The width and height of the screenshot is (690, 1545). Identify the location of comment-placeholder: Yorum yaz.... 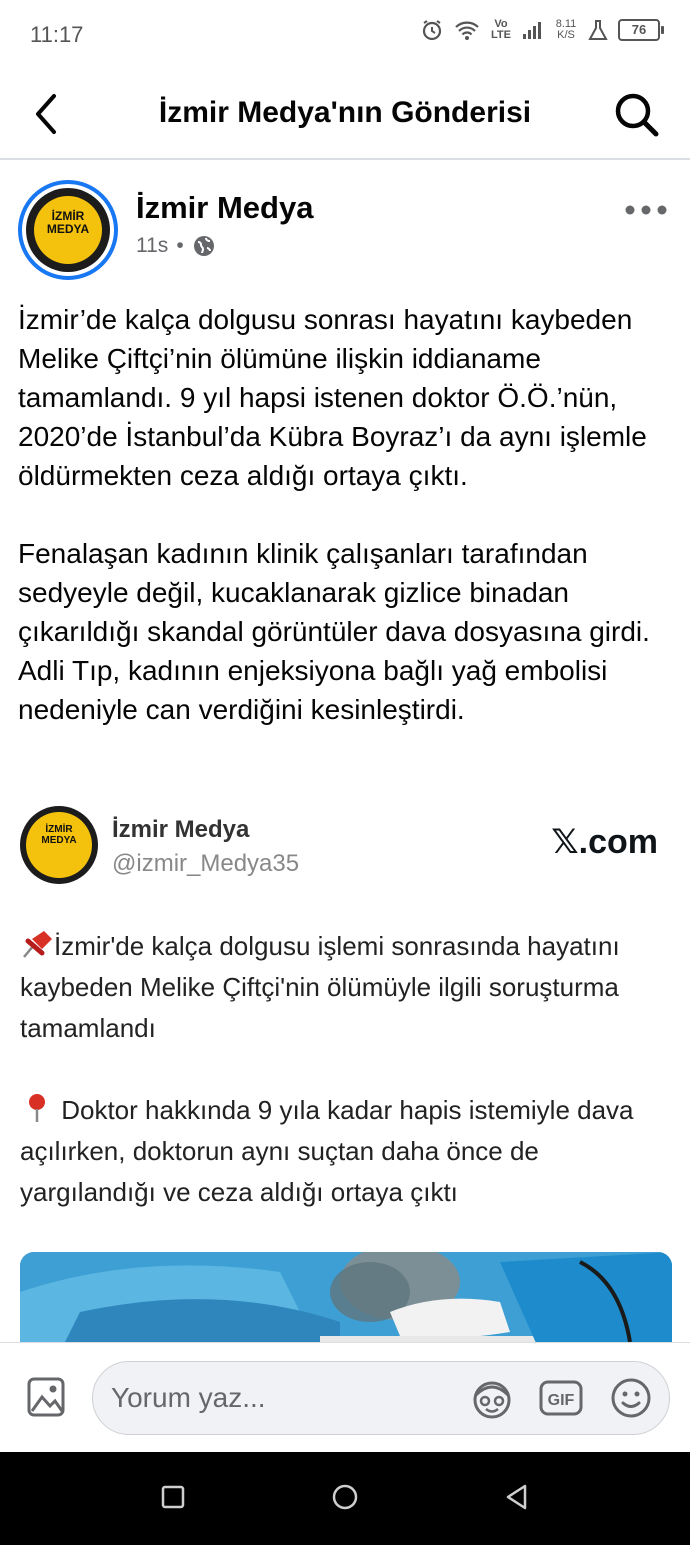
(188, 1397).